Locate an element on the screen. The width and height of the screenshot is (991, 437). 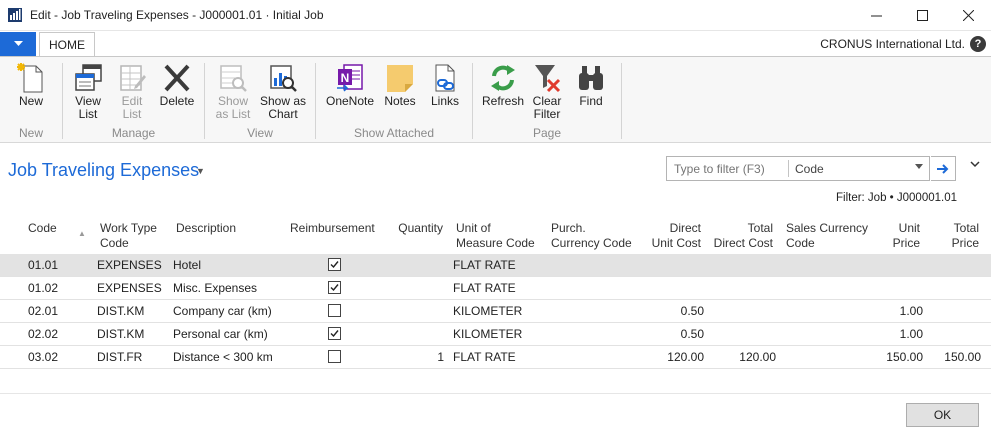
column-header-quantity: Quantity is located at coordinates (420, 228).